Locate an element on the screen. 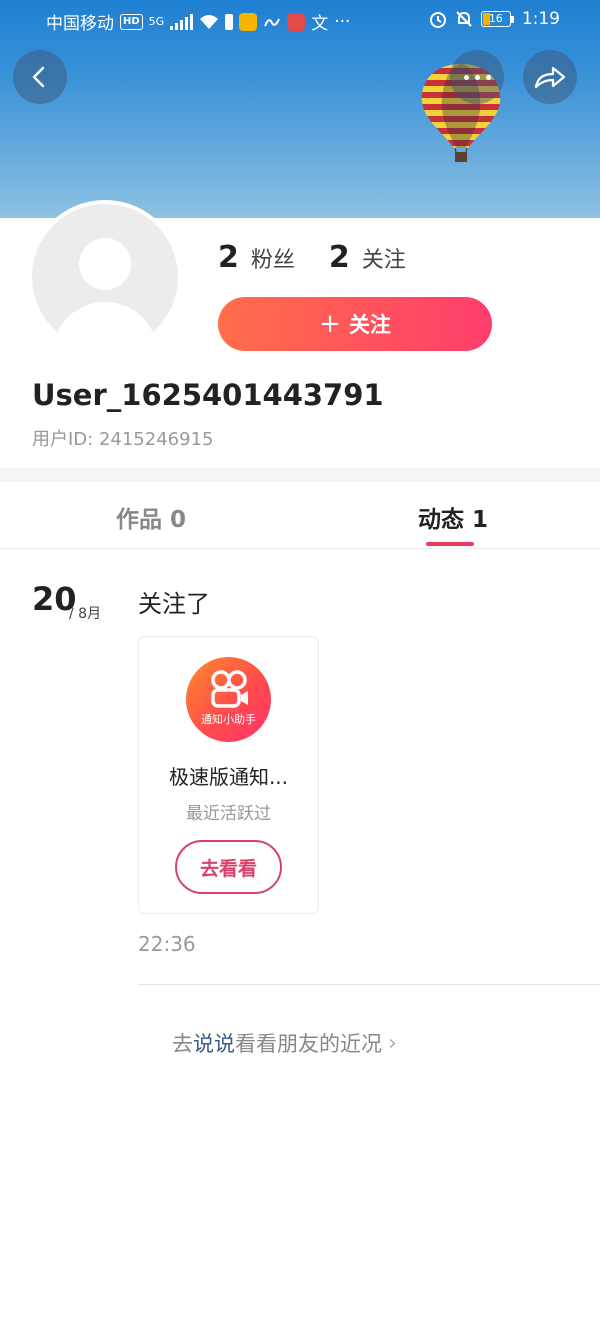 The width and height of the screenshot is (600, 1333). notification-helper-logo-icon: 通知小助手 is located at coordinates (228, 699).